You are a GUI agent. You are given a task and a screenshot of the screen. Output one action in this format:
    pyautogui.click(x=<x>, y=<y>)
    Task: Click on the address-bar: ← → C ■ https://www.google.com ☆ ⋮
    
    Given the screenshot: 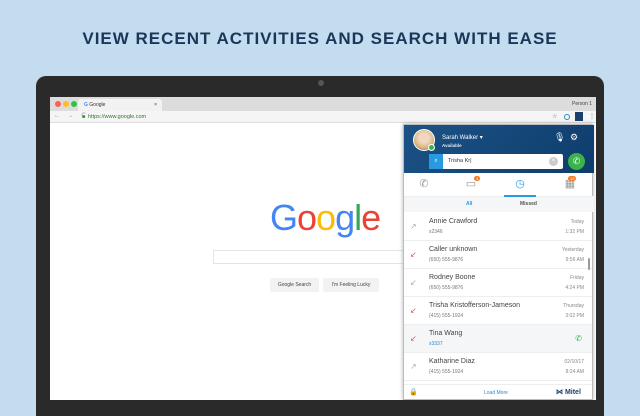 What is the action you would take?
    pyautogui.click(x=323, y=117)
    